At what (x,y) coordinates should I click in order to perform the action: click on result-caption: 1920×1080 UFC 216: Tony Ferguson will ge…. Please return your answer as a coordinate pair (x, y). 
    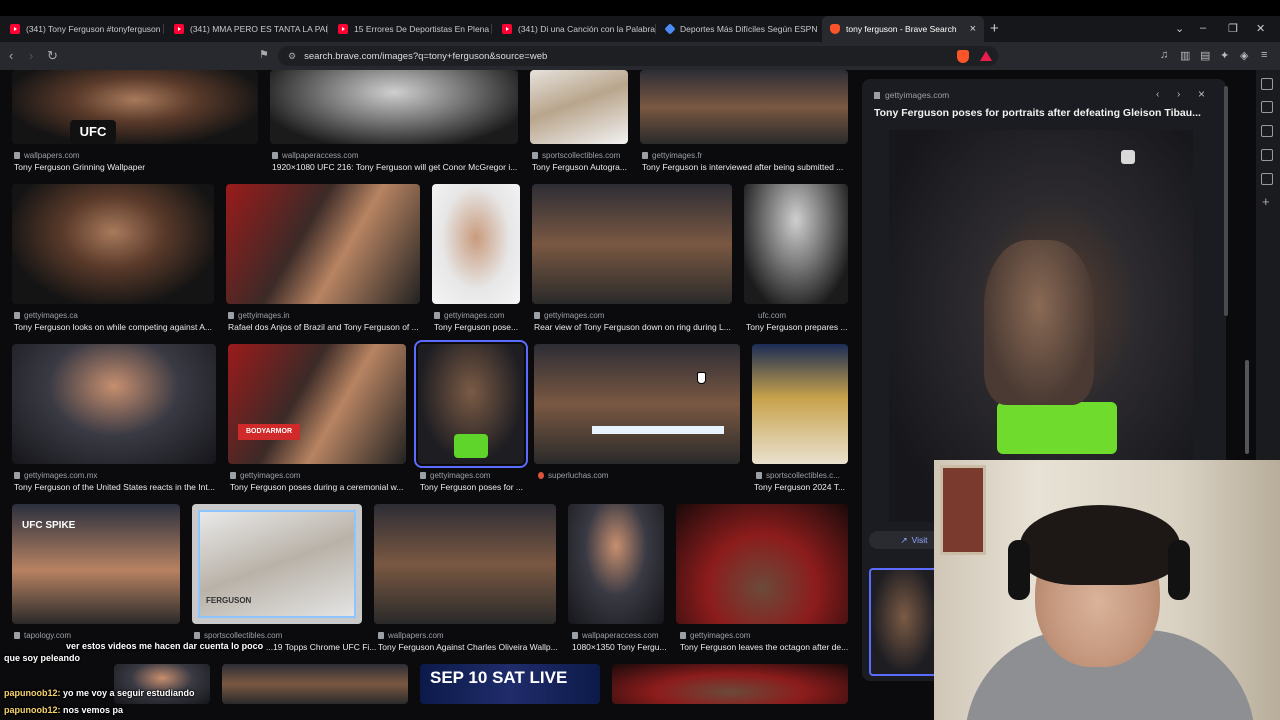
    Looking at the image, I should click on (395, 167).